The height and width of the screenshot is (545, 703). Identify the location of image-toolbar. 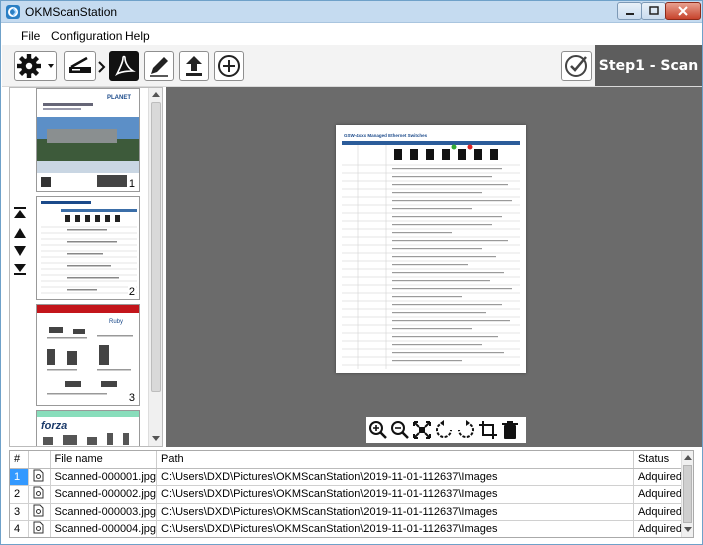
(446, 430).